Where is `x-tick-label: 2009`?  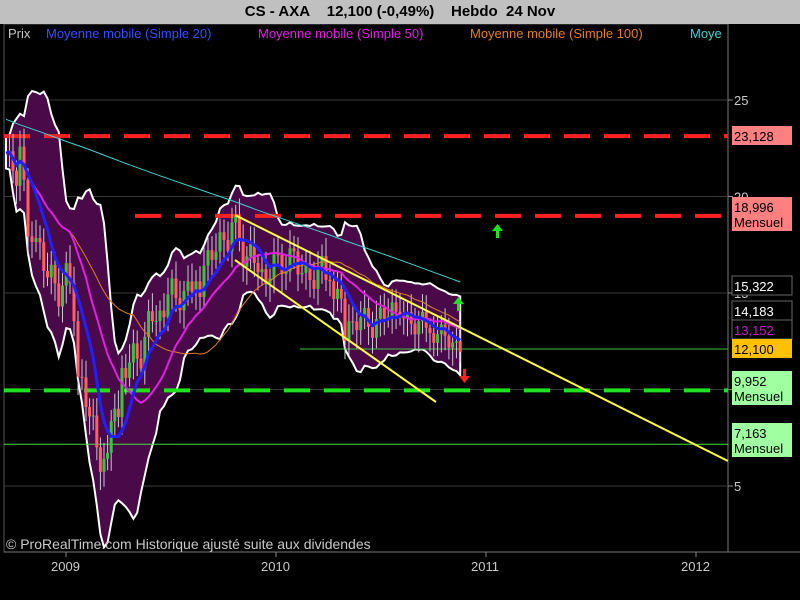
x-tick-label: 2009 is located at coordinates (65, 566).